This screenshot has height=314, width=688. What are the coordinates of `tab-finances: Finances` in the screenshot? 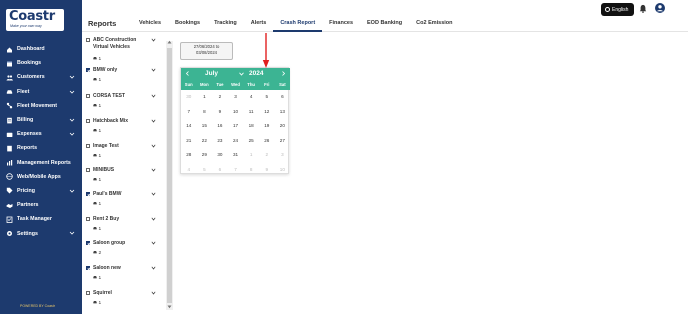 It's located at (341, 26).